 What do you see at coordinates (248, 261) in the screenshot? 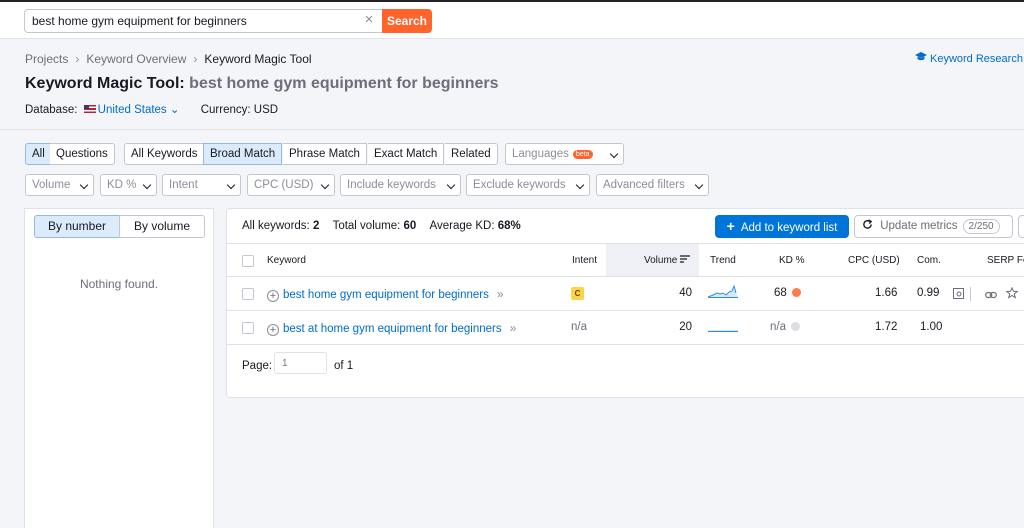
I see `select-all-checkbox` at bounding box center [248, 261].